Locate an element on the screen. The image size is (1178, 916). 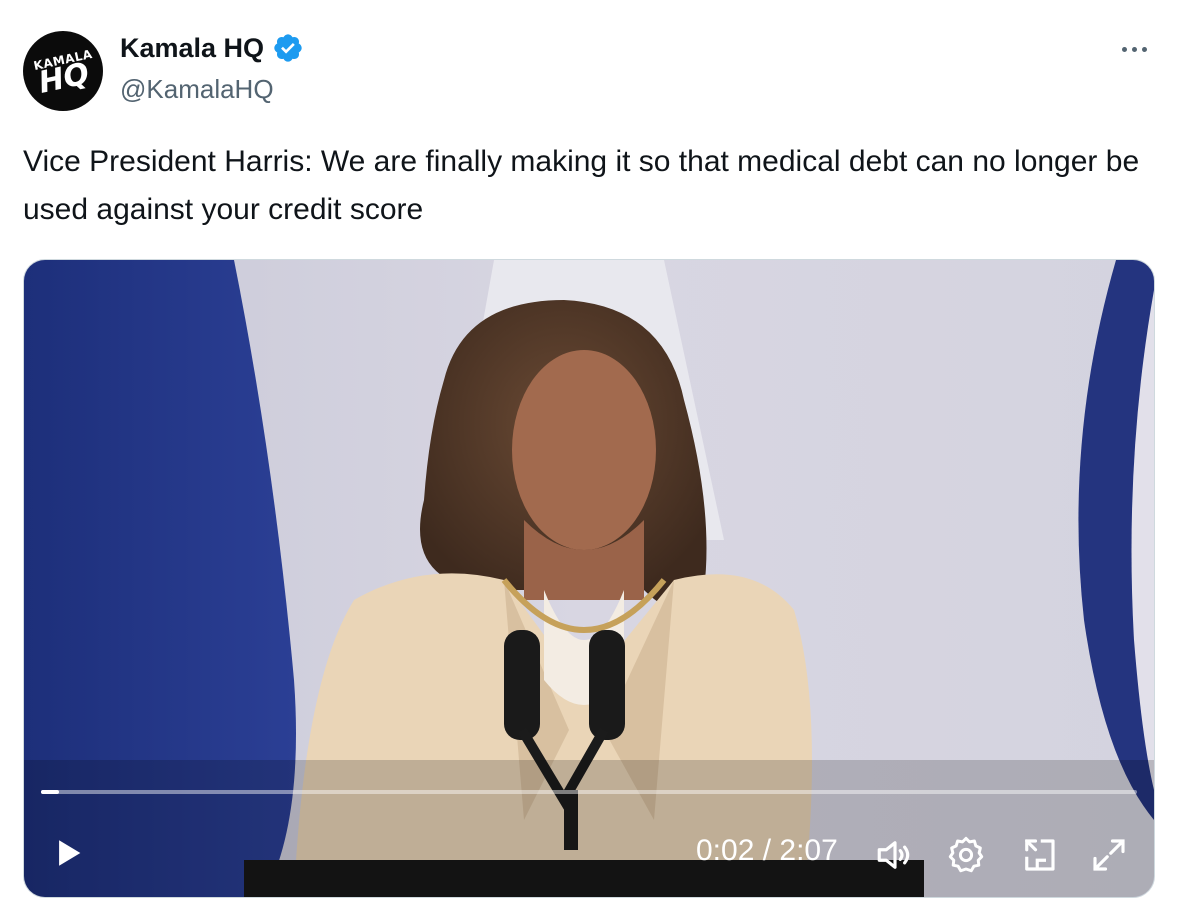
fullscreen-icon is located at coordinates (1109, 855).